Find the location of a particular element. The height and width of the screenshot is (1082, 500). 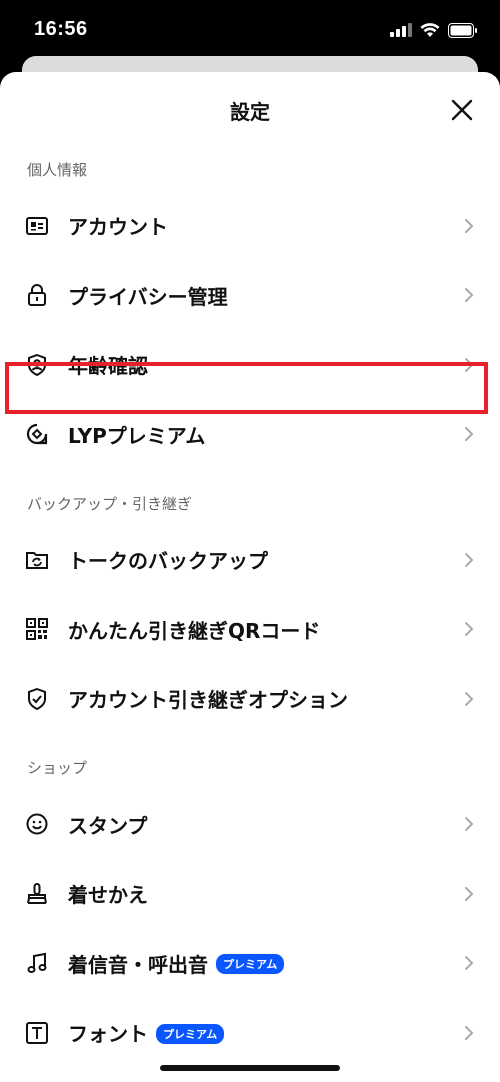

menu-item-ringtones: 着信音・呼出音 プレミアム is located at coordinates (250, 964).